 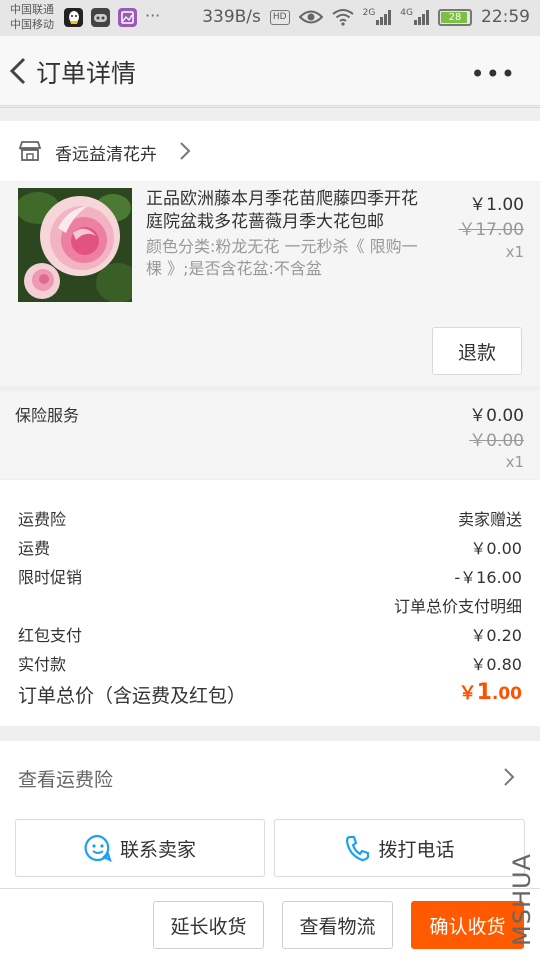 I want to click on refund-button: 退款, so click(x=477, y=351).